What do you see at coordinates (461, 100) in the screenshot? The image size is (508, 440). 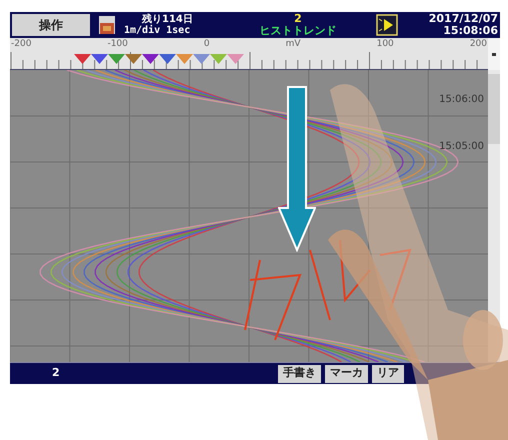 I see `time-label: 15:06:00` at bounding box center [461, 100].